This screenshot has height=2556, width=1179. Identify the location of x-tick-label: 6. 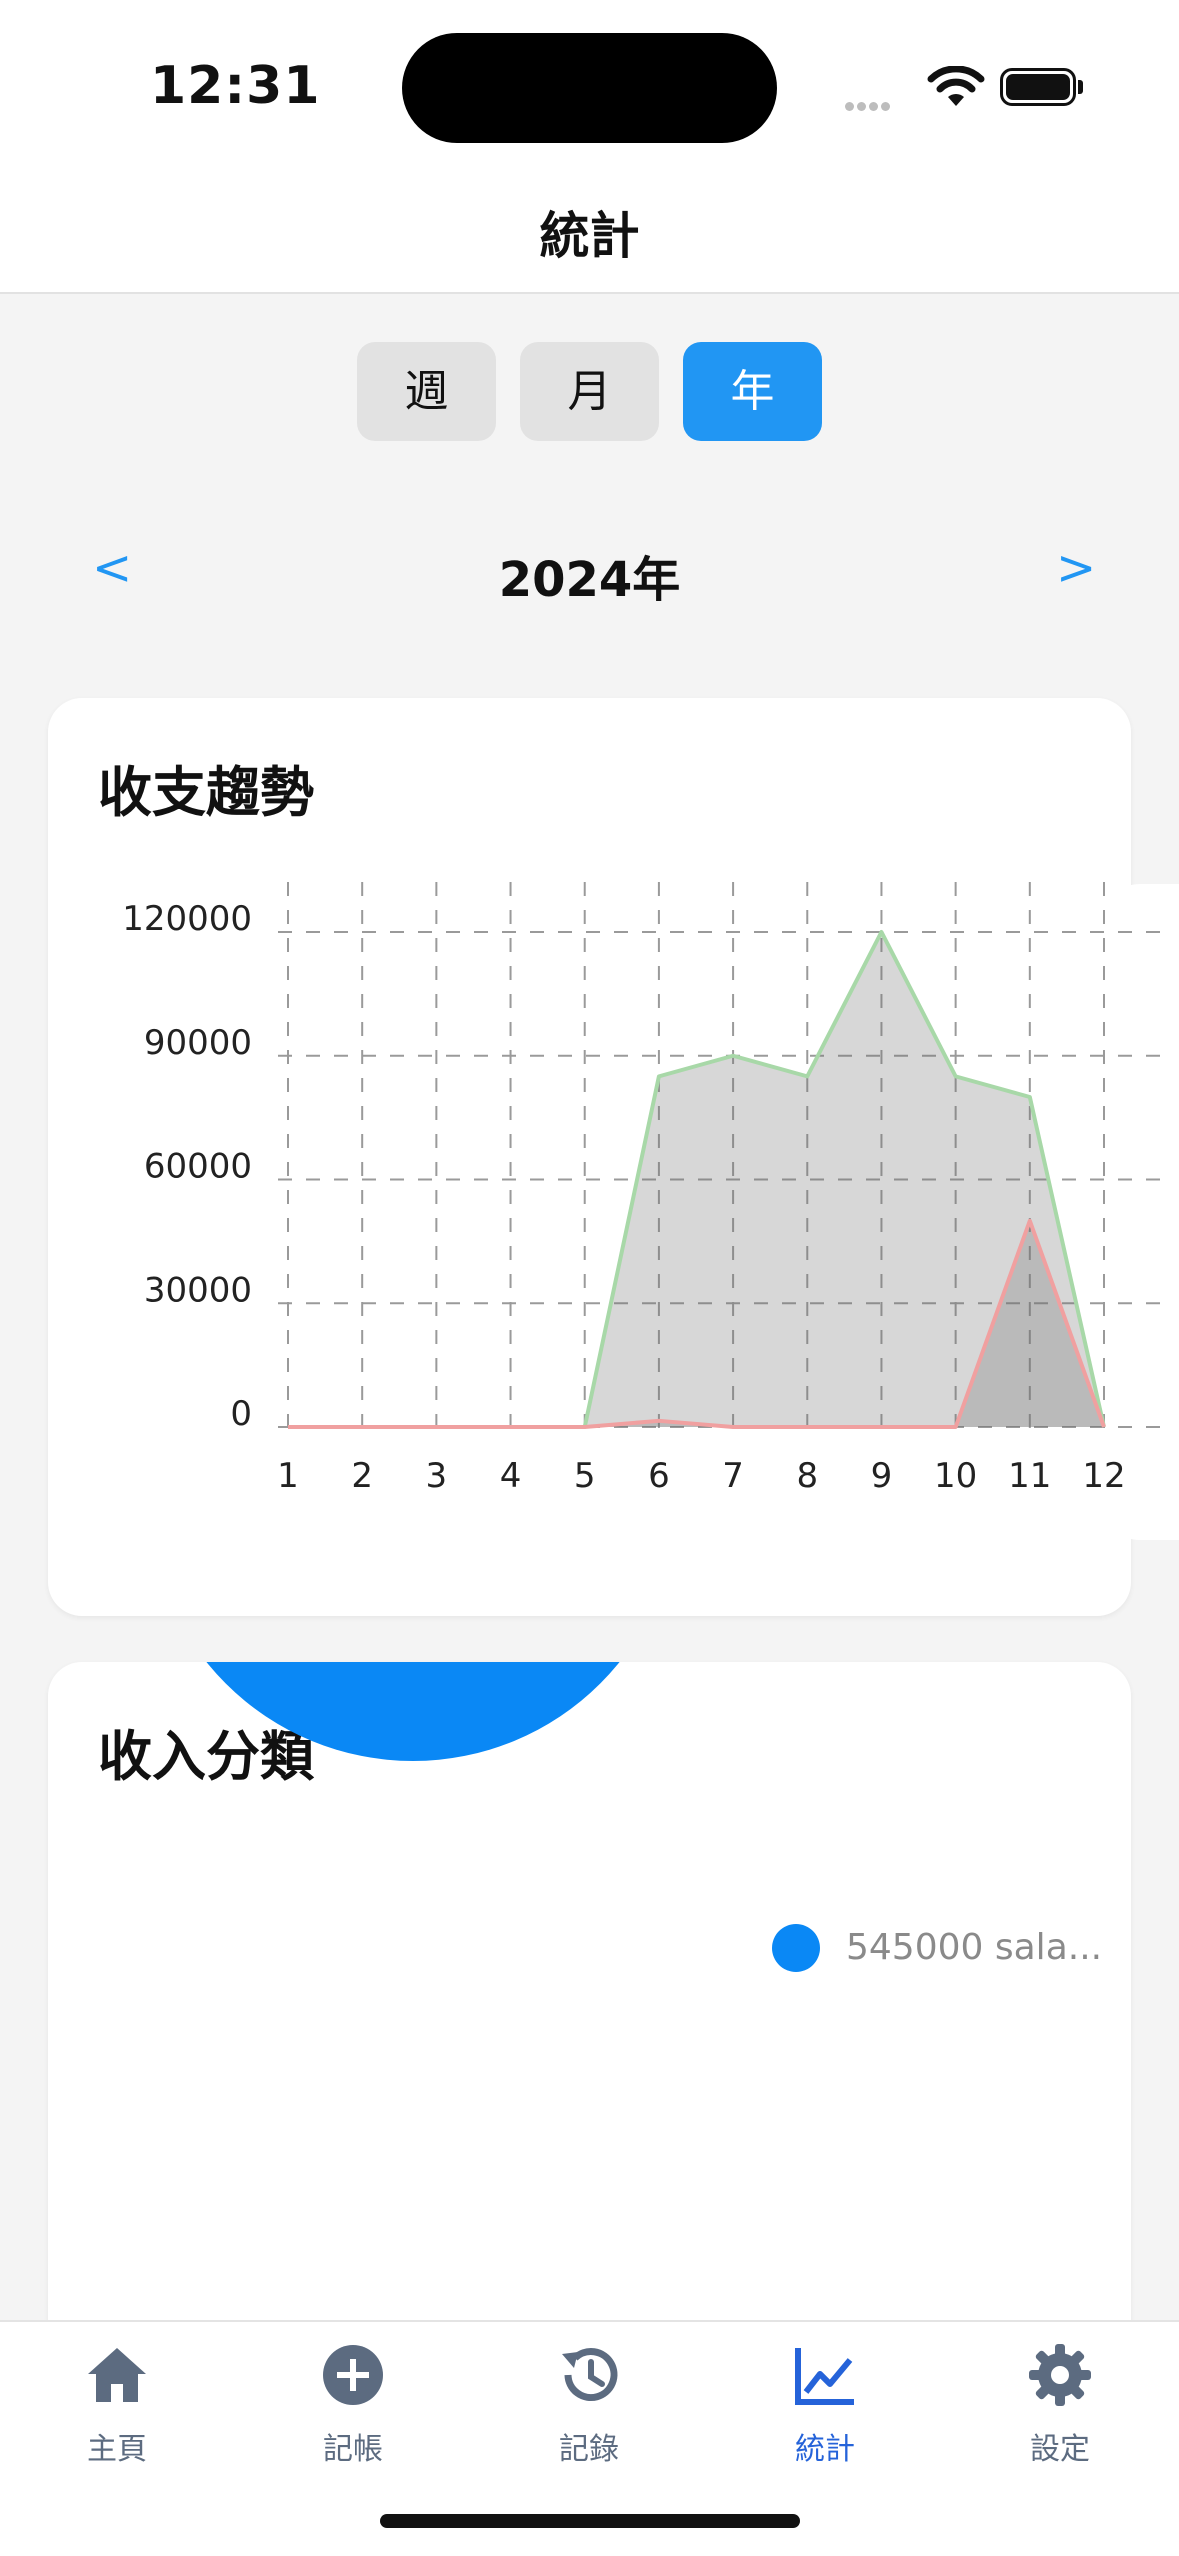
(659, 1476).